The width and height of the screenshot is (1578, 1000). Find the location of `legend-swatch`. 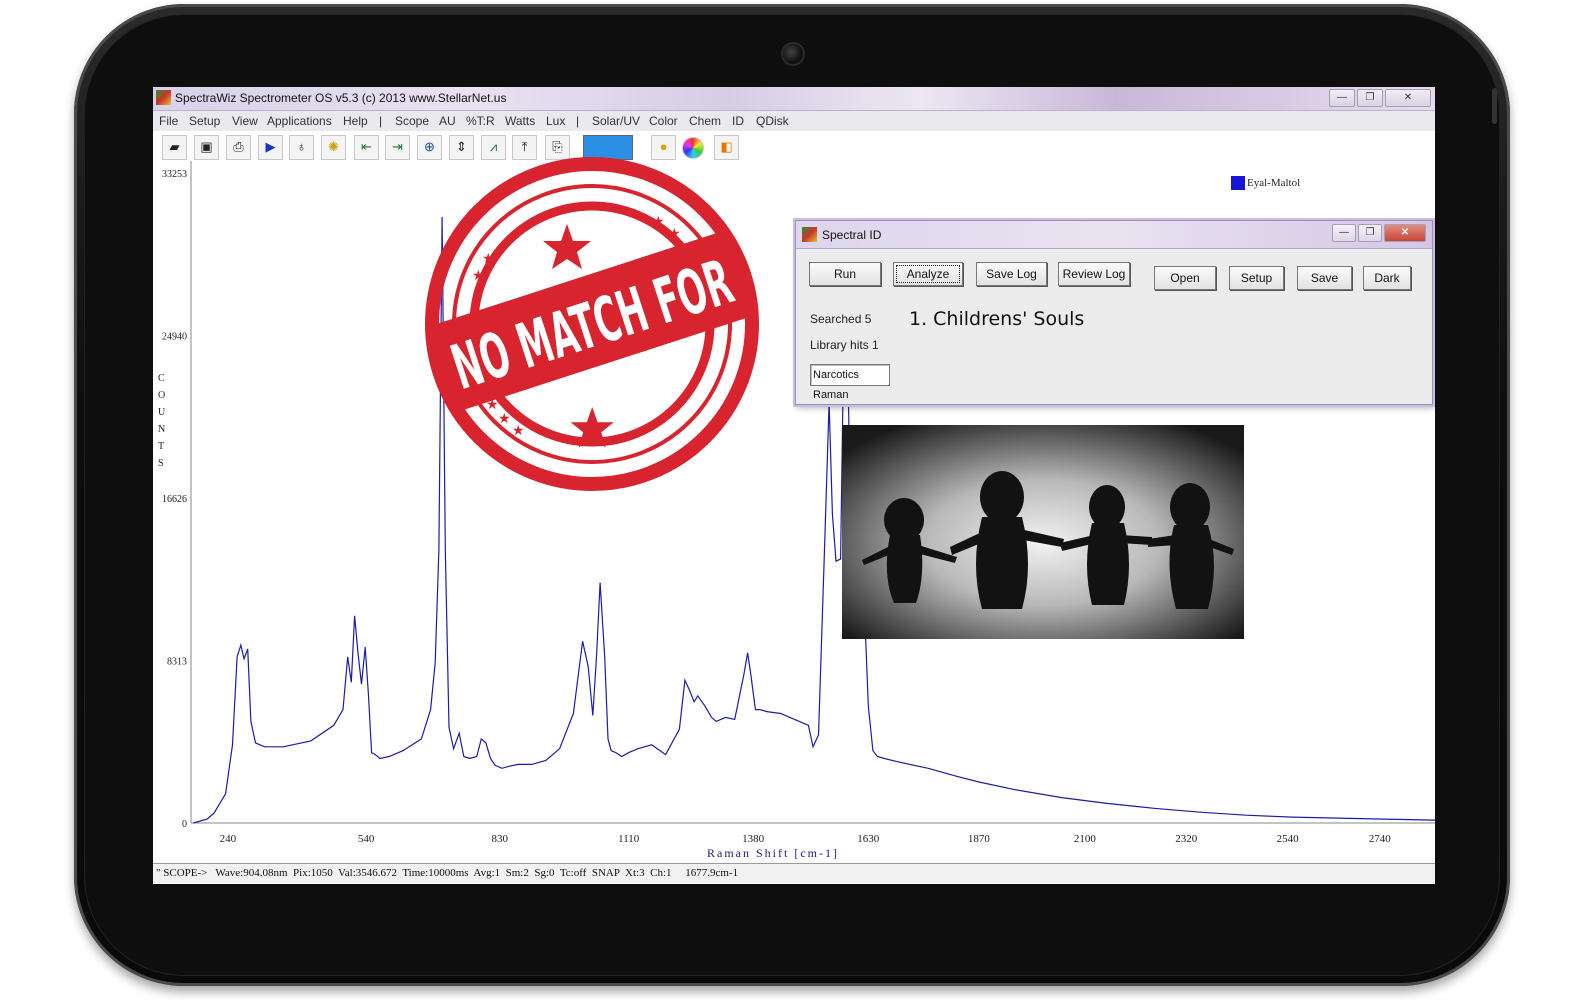

legend-swatch is located at coordinates (1238, 183).